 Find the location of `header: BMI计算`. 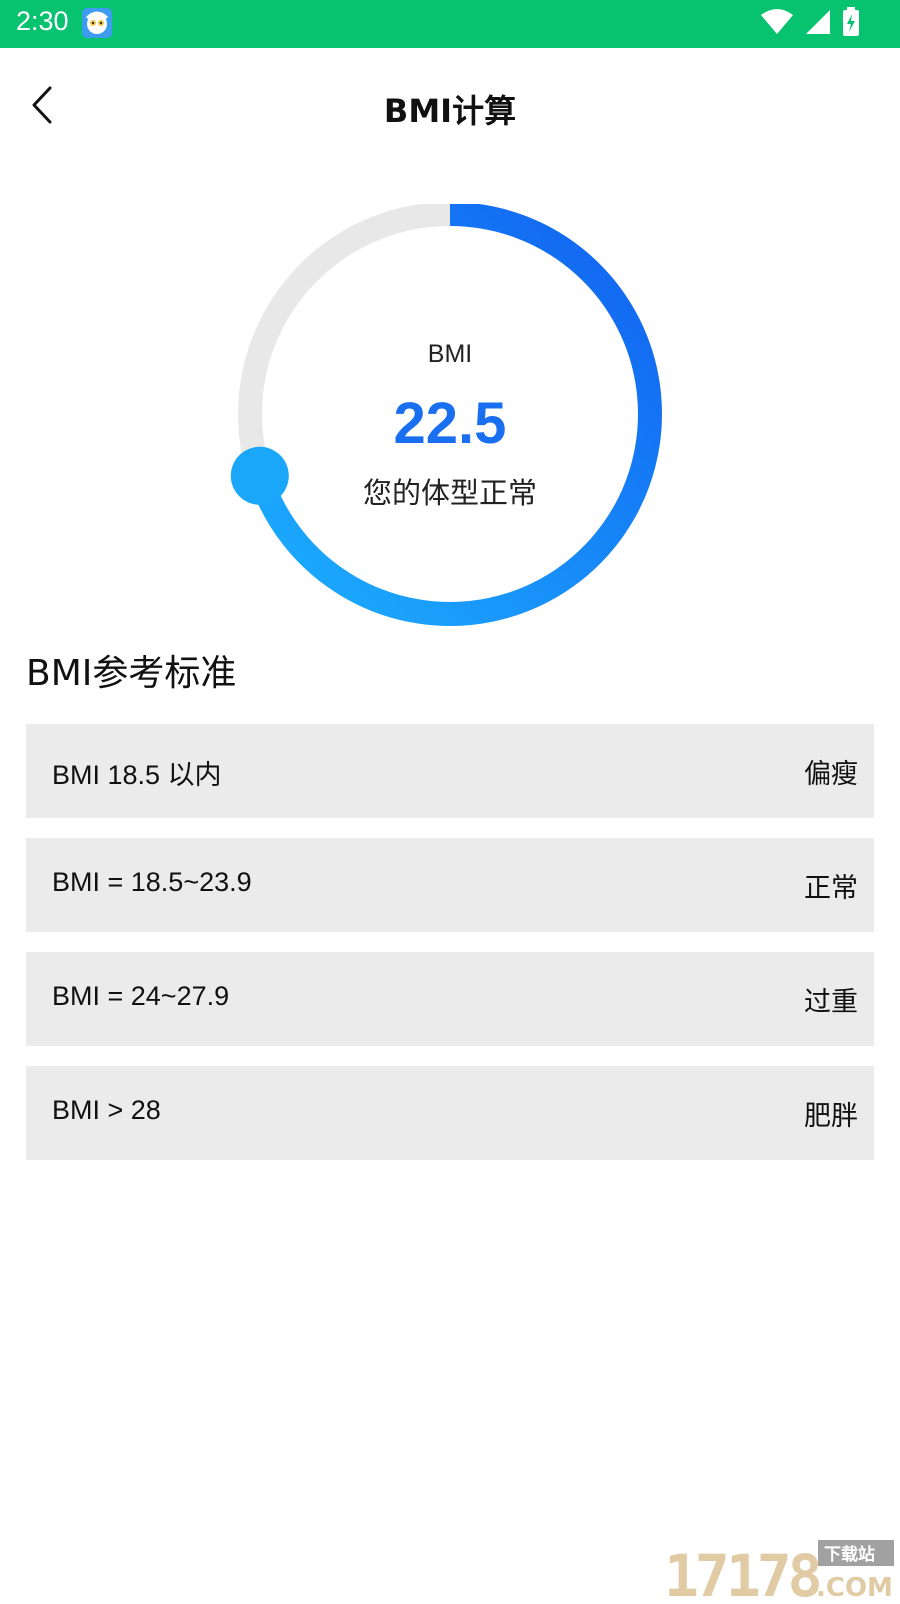

header: BMI计算 is located at coordinates (450, 106).